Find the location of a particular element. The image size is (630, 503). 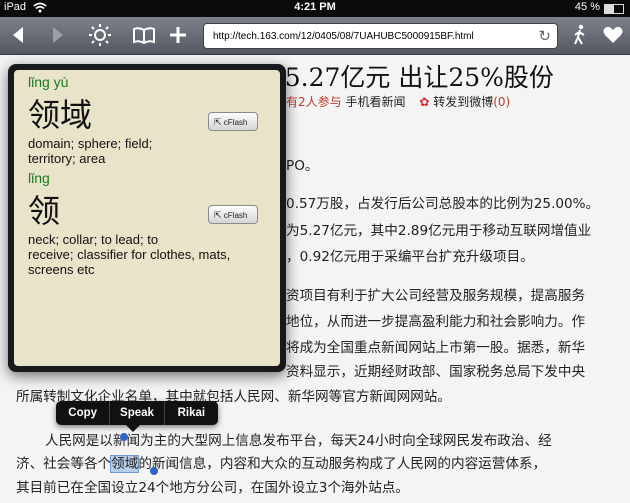

edit-menu: Copy Speak Rikai is located at coordinates (137, 413).